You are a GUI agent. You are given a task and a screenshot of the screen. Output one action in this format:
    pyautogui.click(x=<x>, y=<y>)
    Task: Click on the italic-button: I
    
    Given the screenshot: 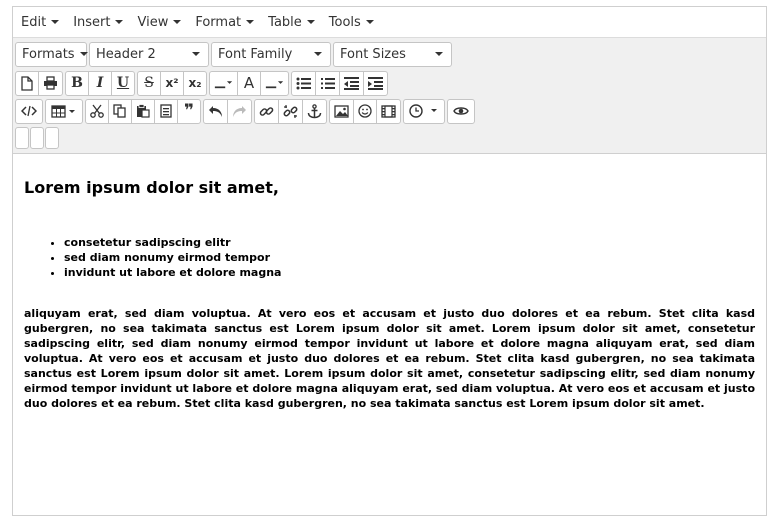 What is the action you would take?
    pyautogui.click(x=100, y=83)
    